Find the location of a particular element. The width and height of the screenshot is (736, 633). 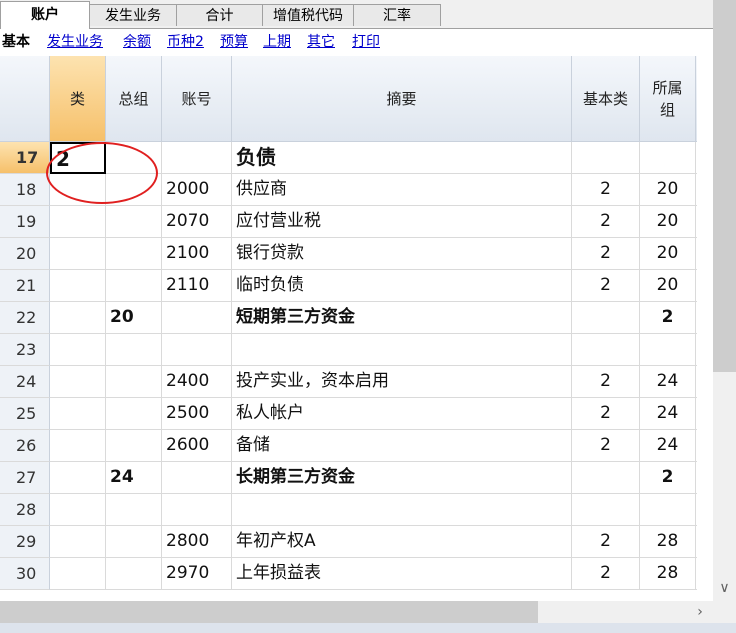

cell-description: 应付营业税 is located at coordinates (402, 222).